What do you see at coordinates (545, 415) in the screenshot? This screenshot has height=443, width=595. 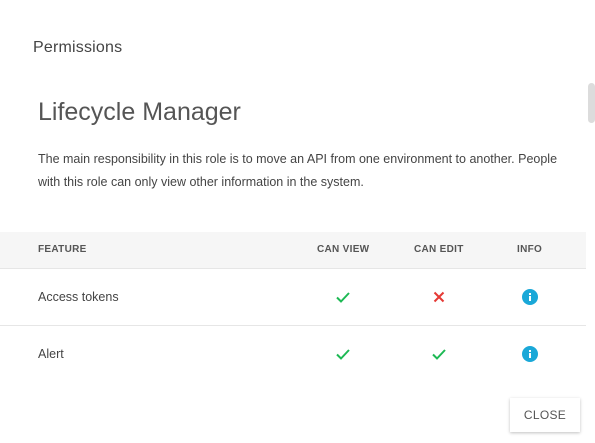 I see `close-button: CLOSE` at bounding box center [545, 415].